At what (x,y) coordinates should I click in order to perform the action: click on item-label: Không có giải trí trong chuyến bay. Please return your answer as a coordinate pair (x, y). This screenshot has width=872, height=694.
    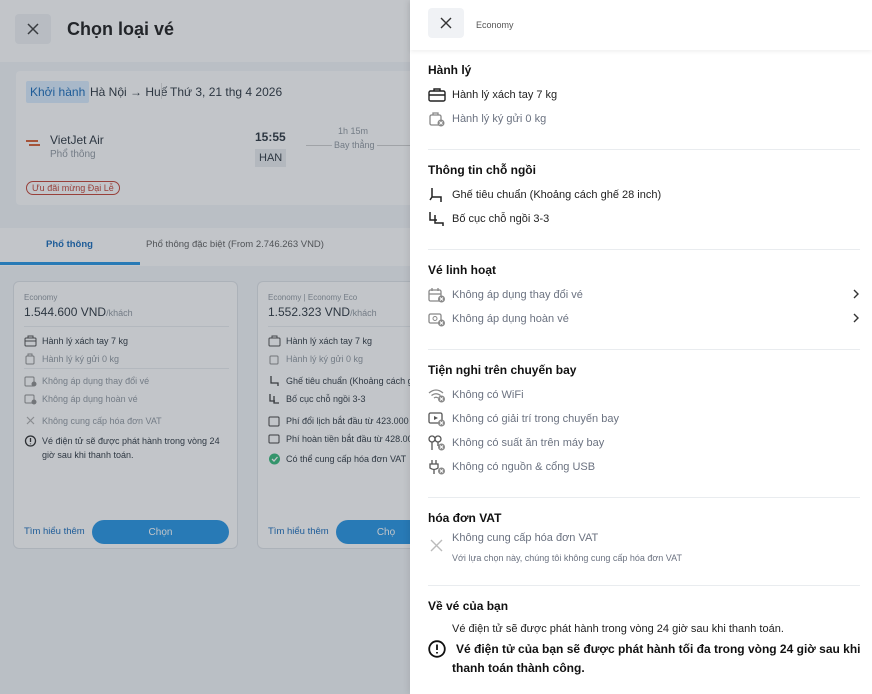
    Looking at the image, I should click on (535, 419).